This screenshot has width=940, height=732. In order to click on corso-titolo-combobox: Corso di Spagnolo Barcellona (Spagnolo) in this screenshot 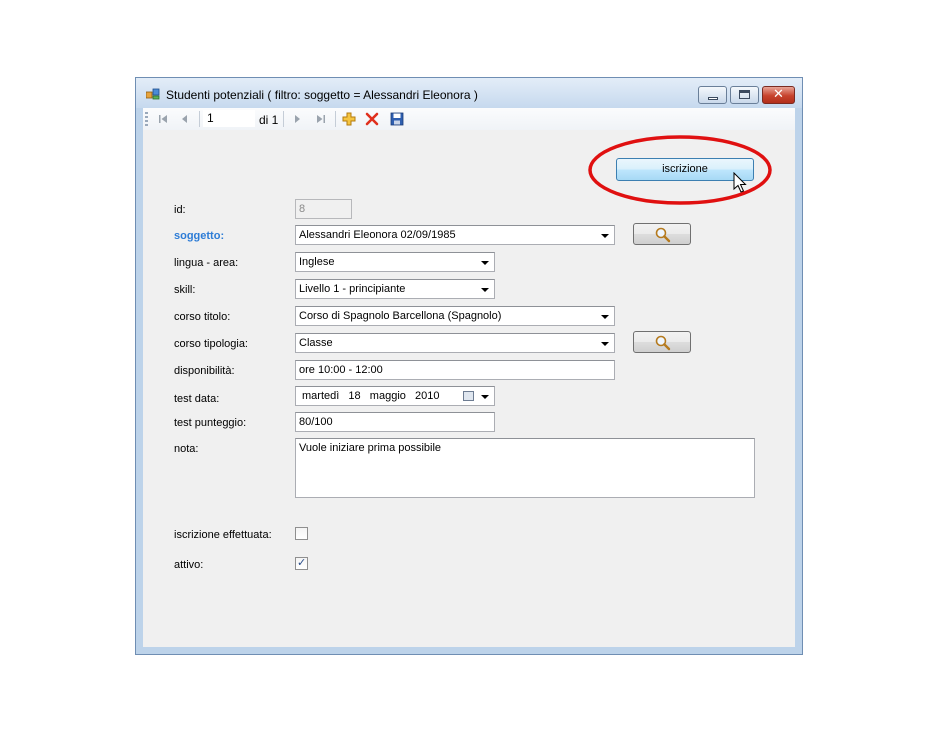, I will do `click(455, 316)`.